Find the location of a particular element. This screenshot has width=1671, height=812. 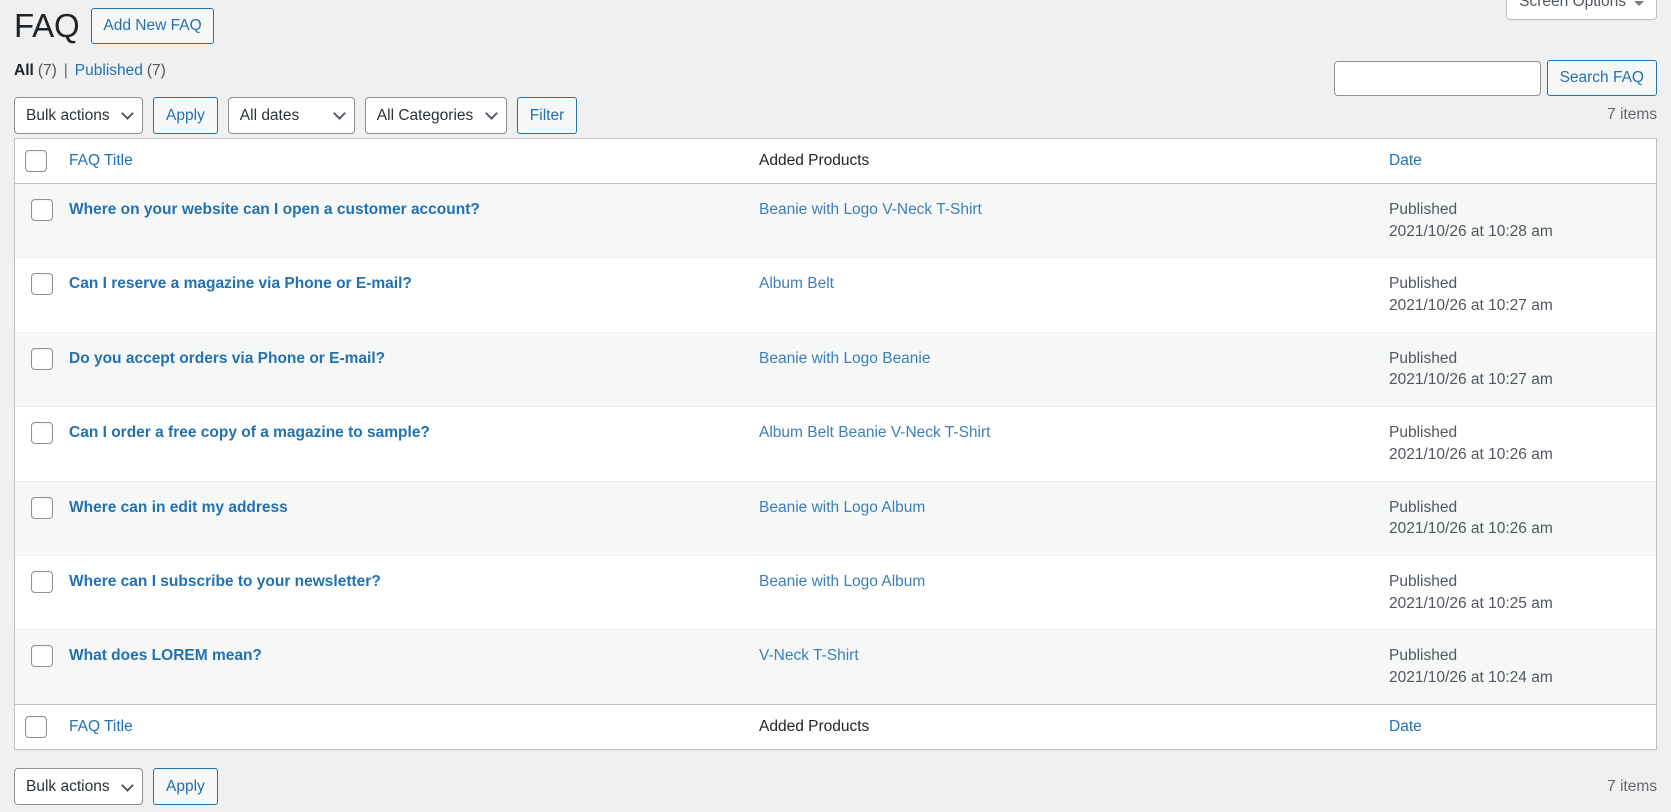

add-new-faq-button: Add New FAQ is located at coordinates (152, 26).